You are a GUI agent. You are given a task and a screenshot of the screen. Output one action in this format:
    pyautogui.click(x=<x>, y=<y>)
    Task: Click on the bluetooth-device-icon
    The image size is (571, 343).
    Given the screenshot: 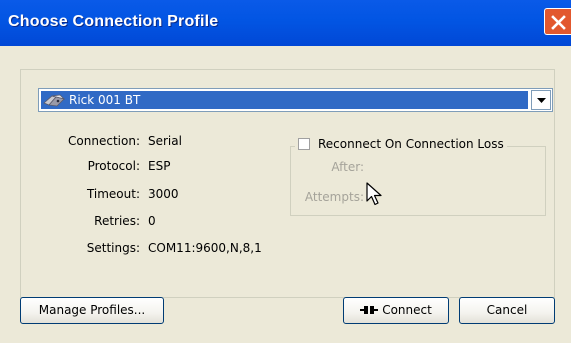 What is the action you would take?
    pyautogui.click(x=54, y=100)
    